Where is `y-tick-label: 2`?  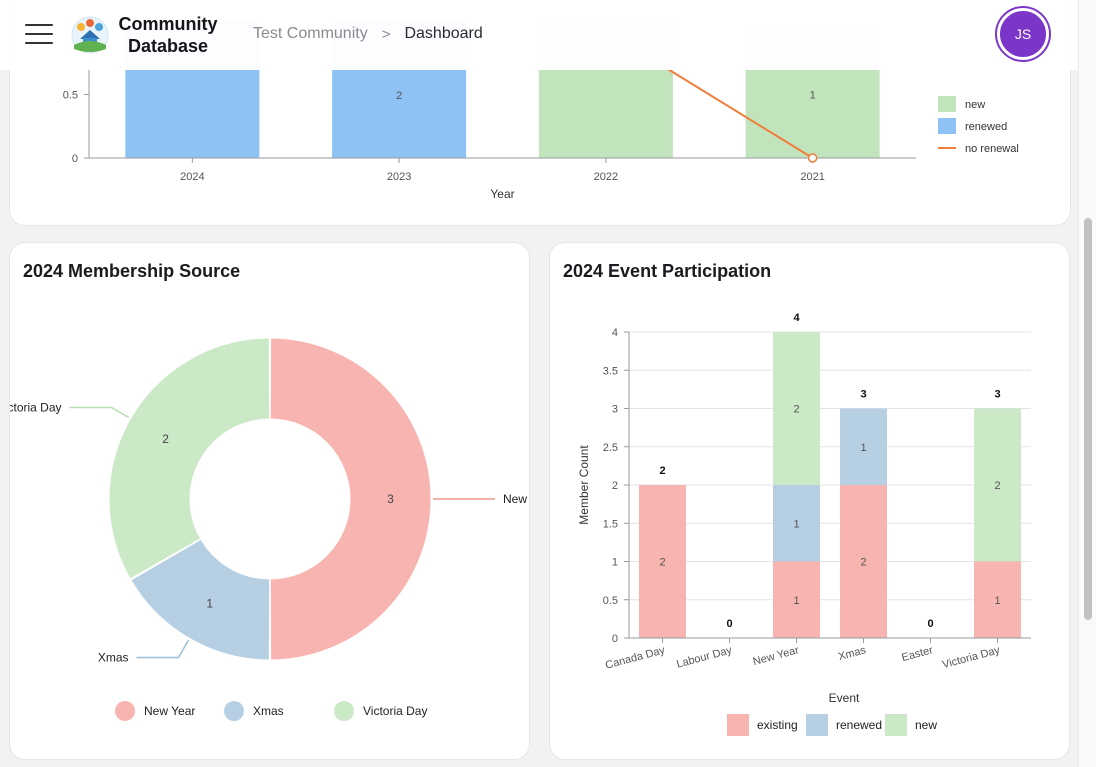 y-tick-label: 2 is located at coordinates (615, 486).